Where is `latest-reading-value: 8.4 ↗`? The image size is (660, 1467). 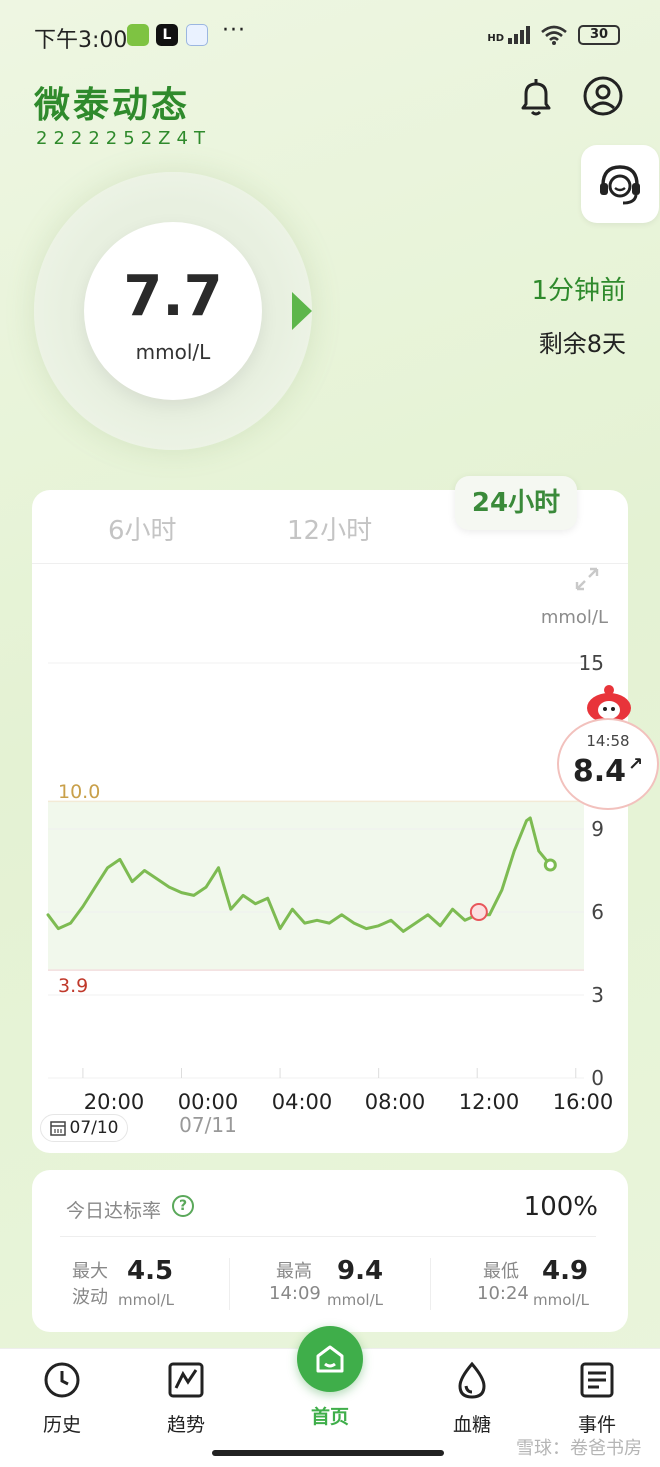 latest-reading-value: 8.4 ↗ is located at coordinates (608, 771).